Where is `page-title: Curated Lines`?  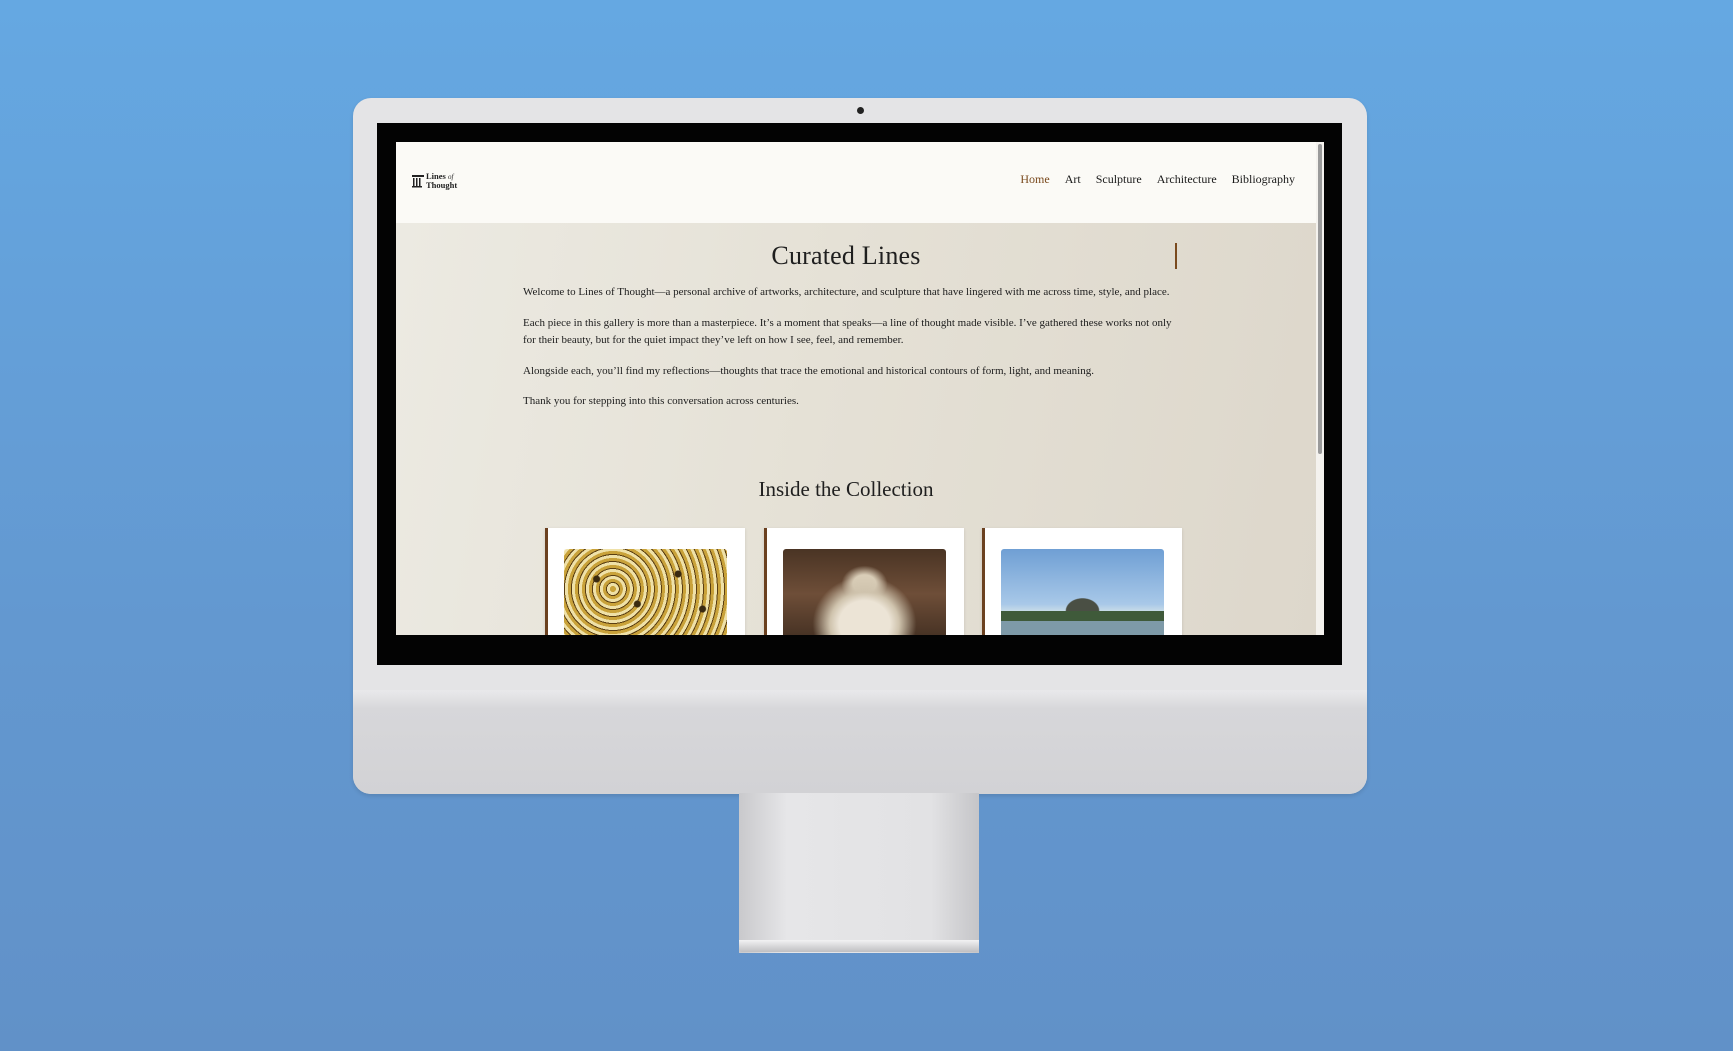 page-title: Curated Lines is located at coordinates (846, 255).